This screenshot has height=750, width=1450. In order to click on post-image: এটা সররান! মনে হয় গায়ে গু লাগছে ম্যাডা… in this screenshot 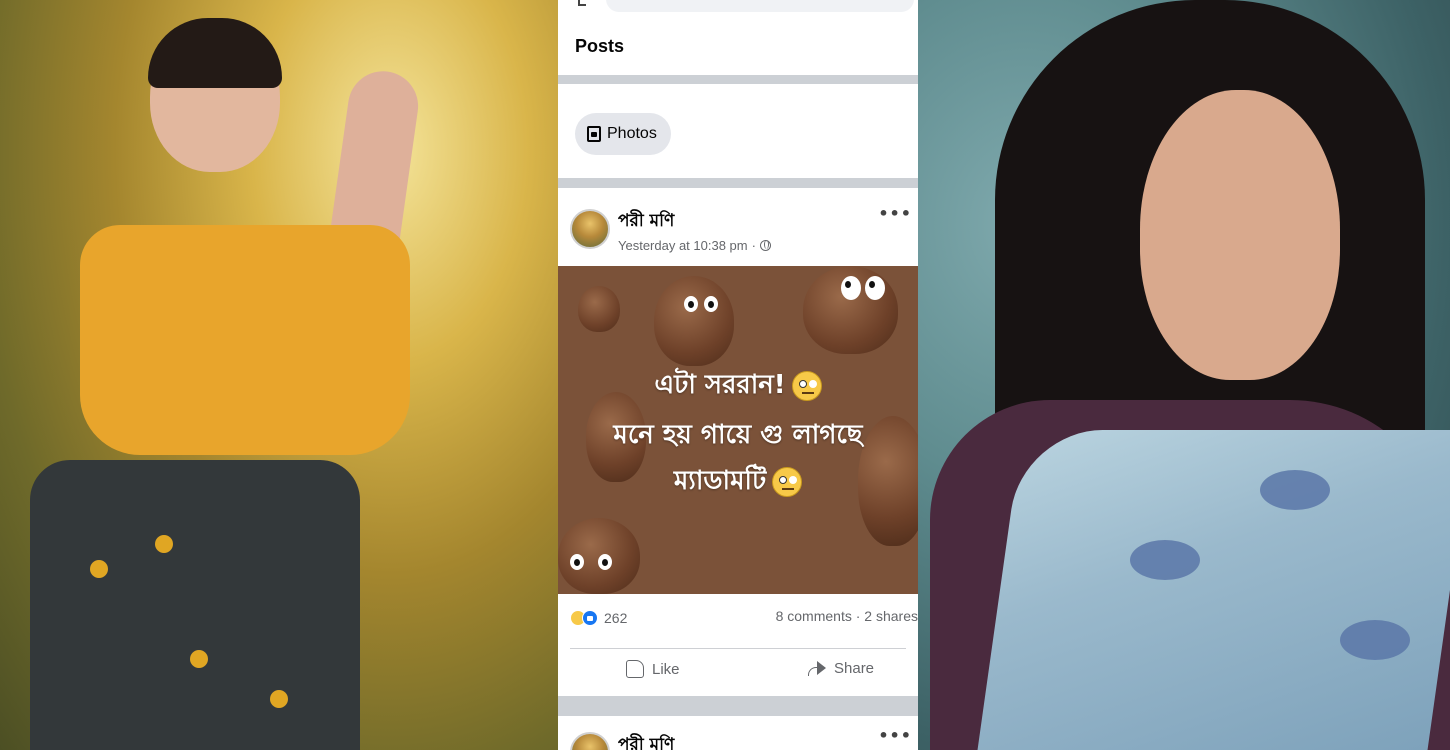, I will do `click(738, 430)`.